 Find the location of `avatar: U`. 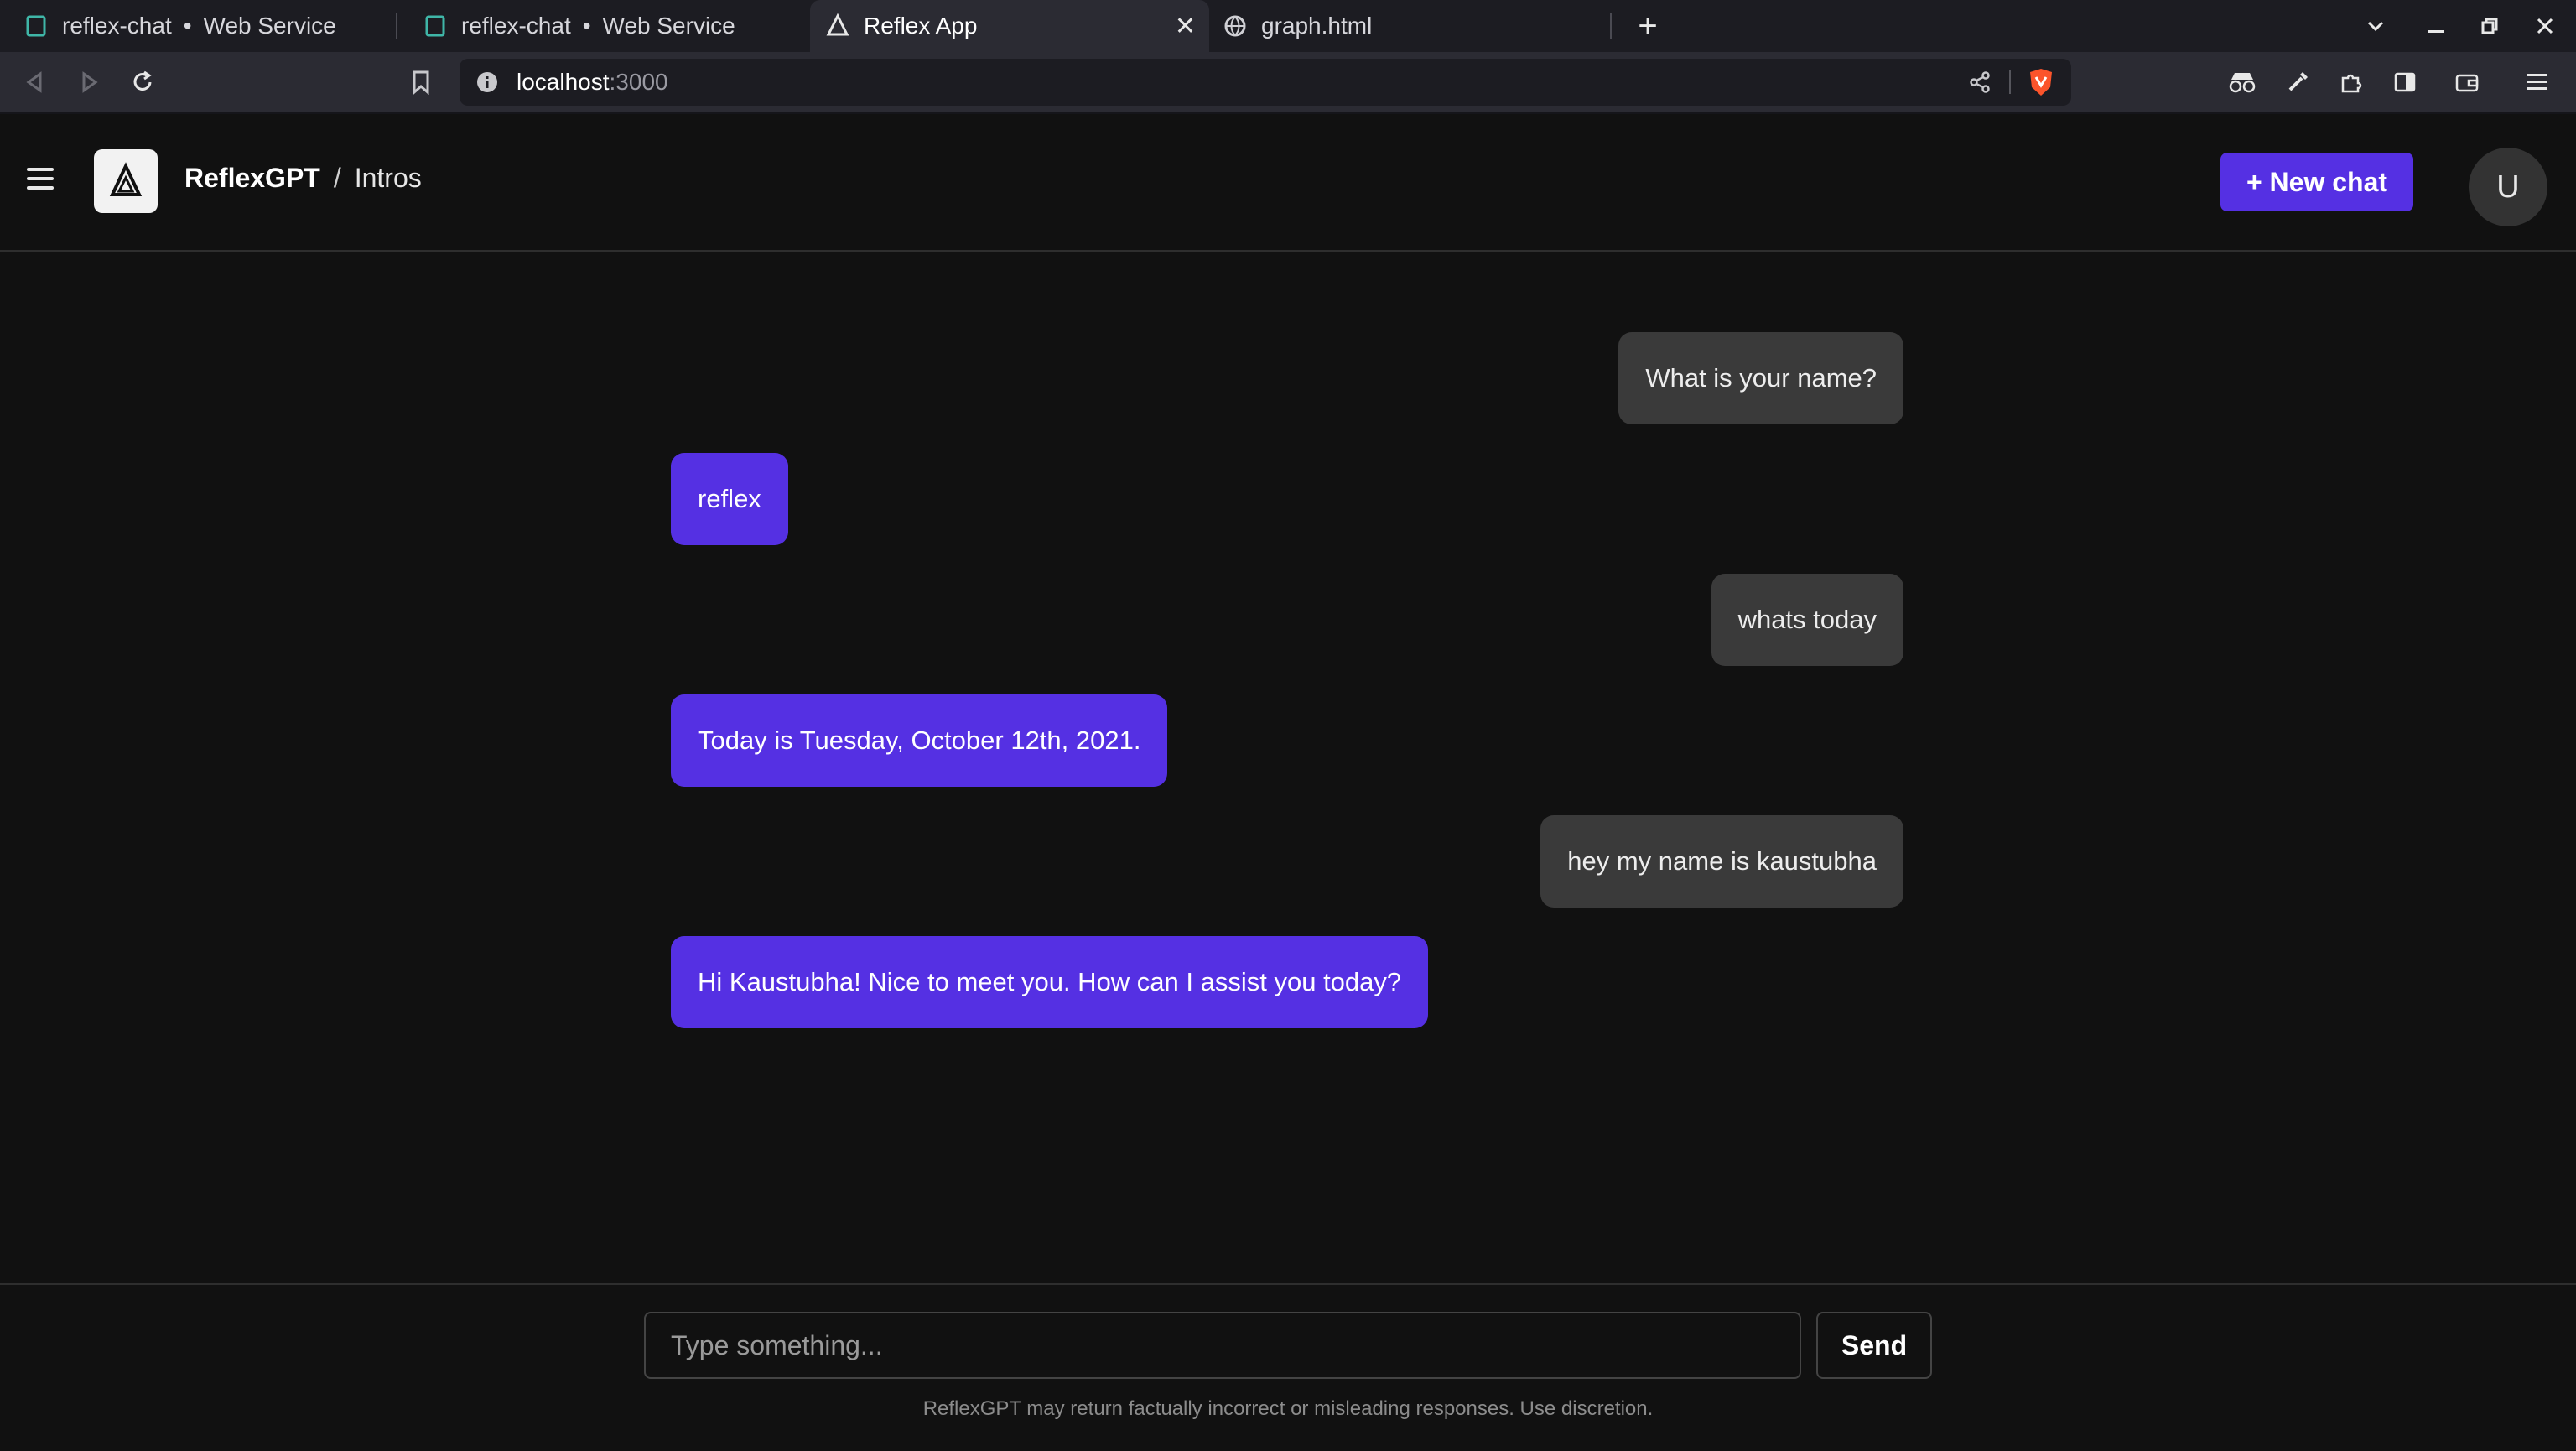

avatar: U is located at coordinates (2508, 187).